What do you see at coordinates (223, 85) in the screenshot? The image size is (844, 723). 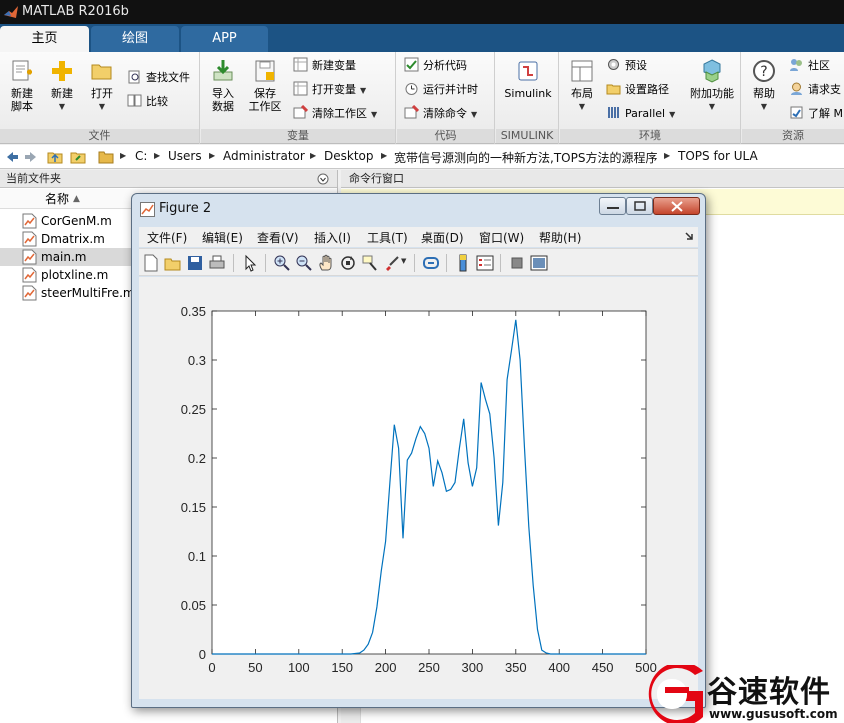 I see `import-data-button: 导入 数据` at bounding box center [223, 85].